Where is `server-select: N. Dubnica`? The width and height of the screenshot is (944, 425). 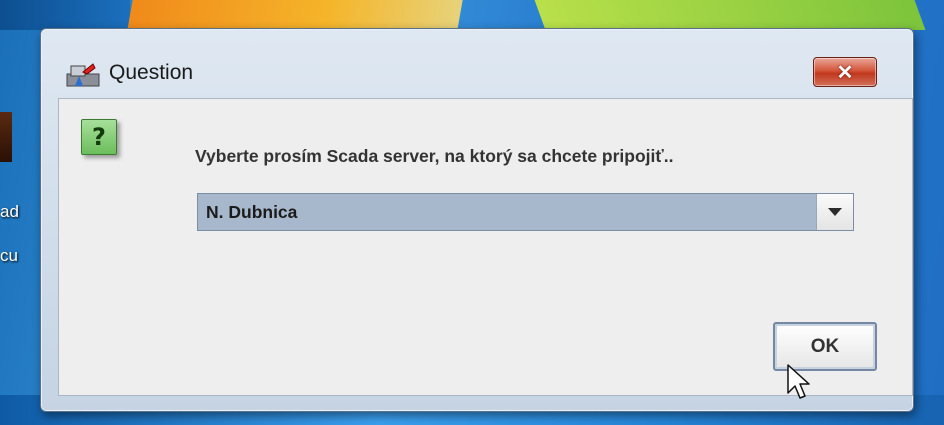 server-select: N. Dubnica is located at coordinates (525, 212).